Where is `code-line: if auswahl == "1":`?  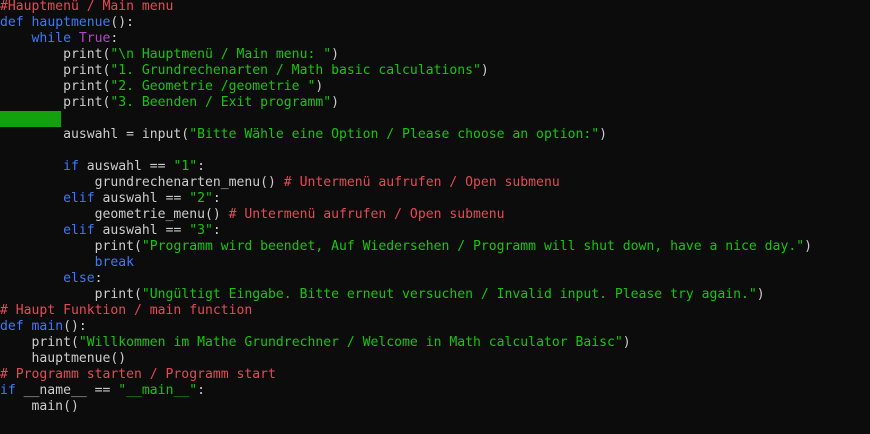 code-line: if auswahl == "1": is located at coordinates (435, 167).